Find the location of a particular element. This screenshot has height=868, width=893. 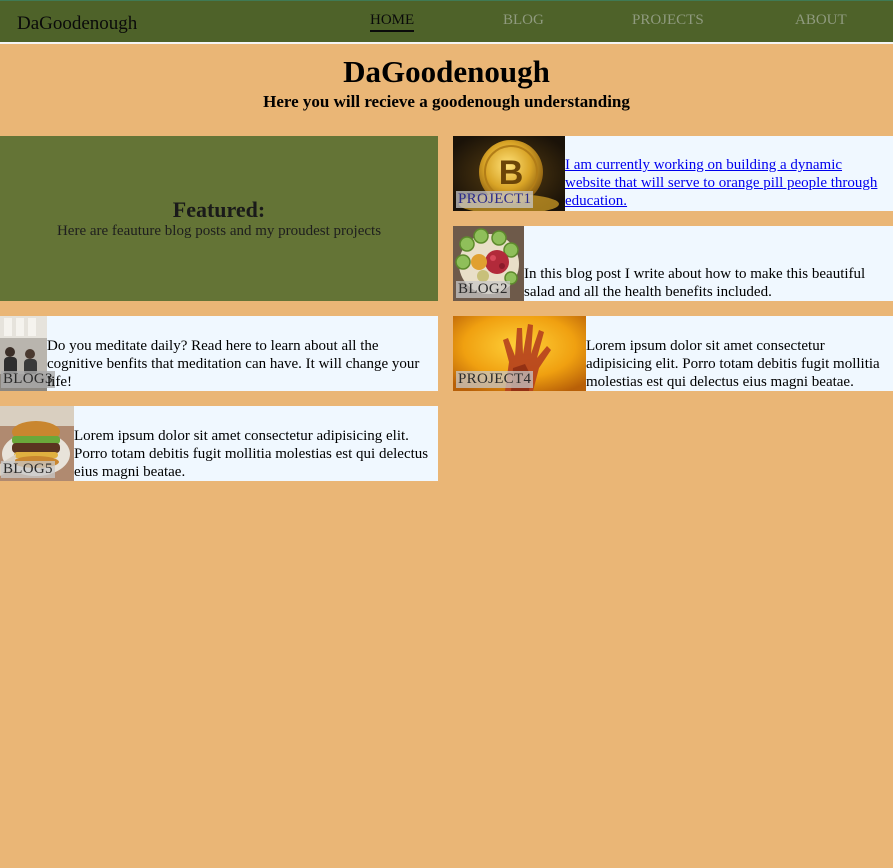

meditation-image: BLOG3 is located at coordinates (27, 353).